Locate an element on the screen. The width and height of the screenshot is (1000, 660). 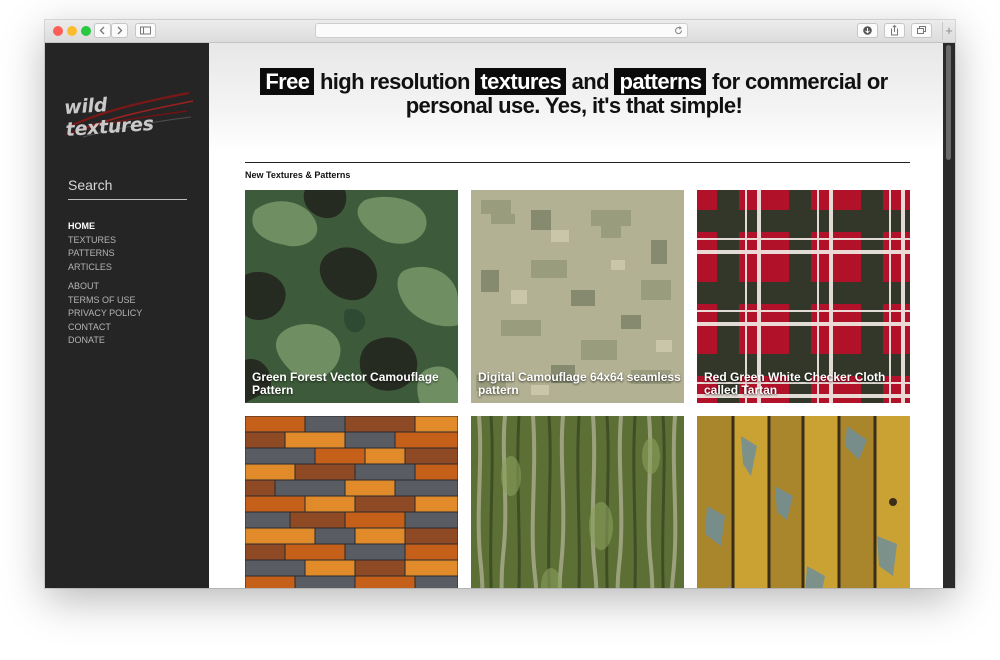
texture-card-yellow-planks is located at coordinates (803, 502).